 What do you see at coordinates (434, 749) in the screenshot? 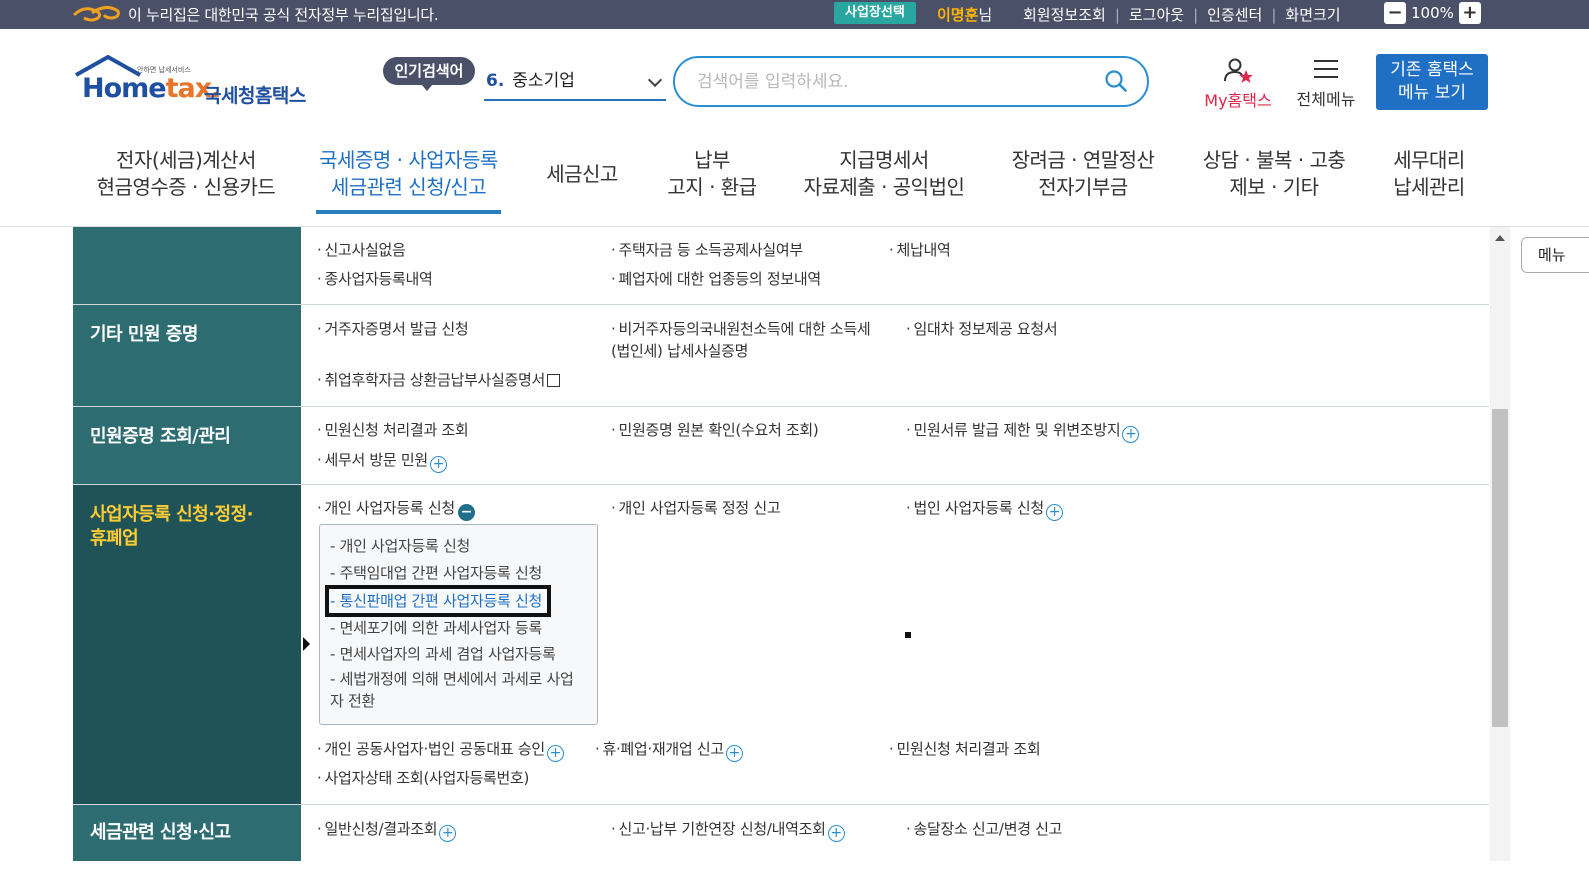
I see `menu-link-text: 개인 공동사업자·법인 공동대표 승인` at bounding box center [434, 749].